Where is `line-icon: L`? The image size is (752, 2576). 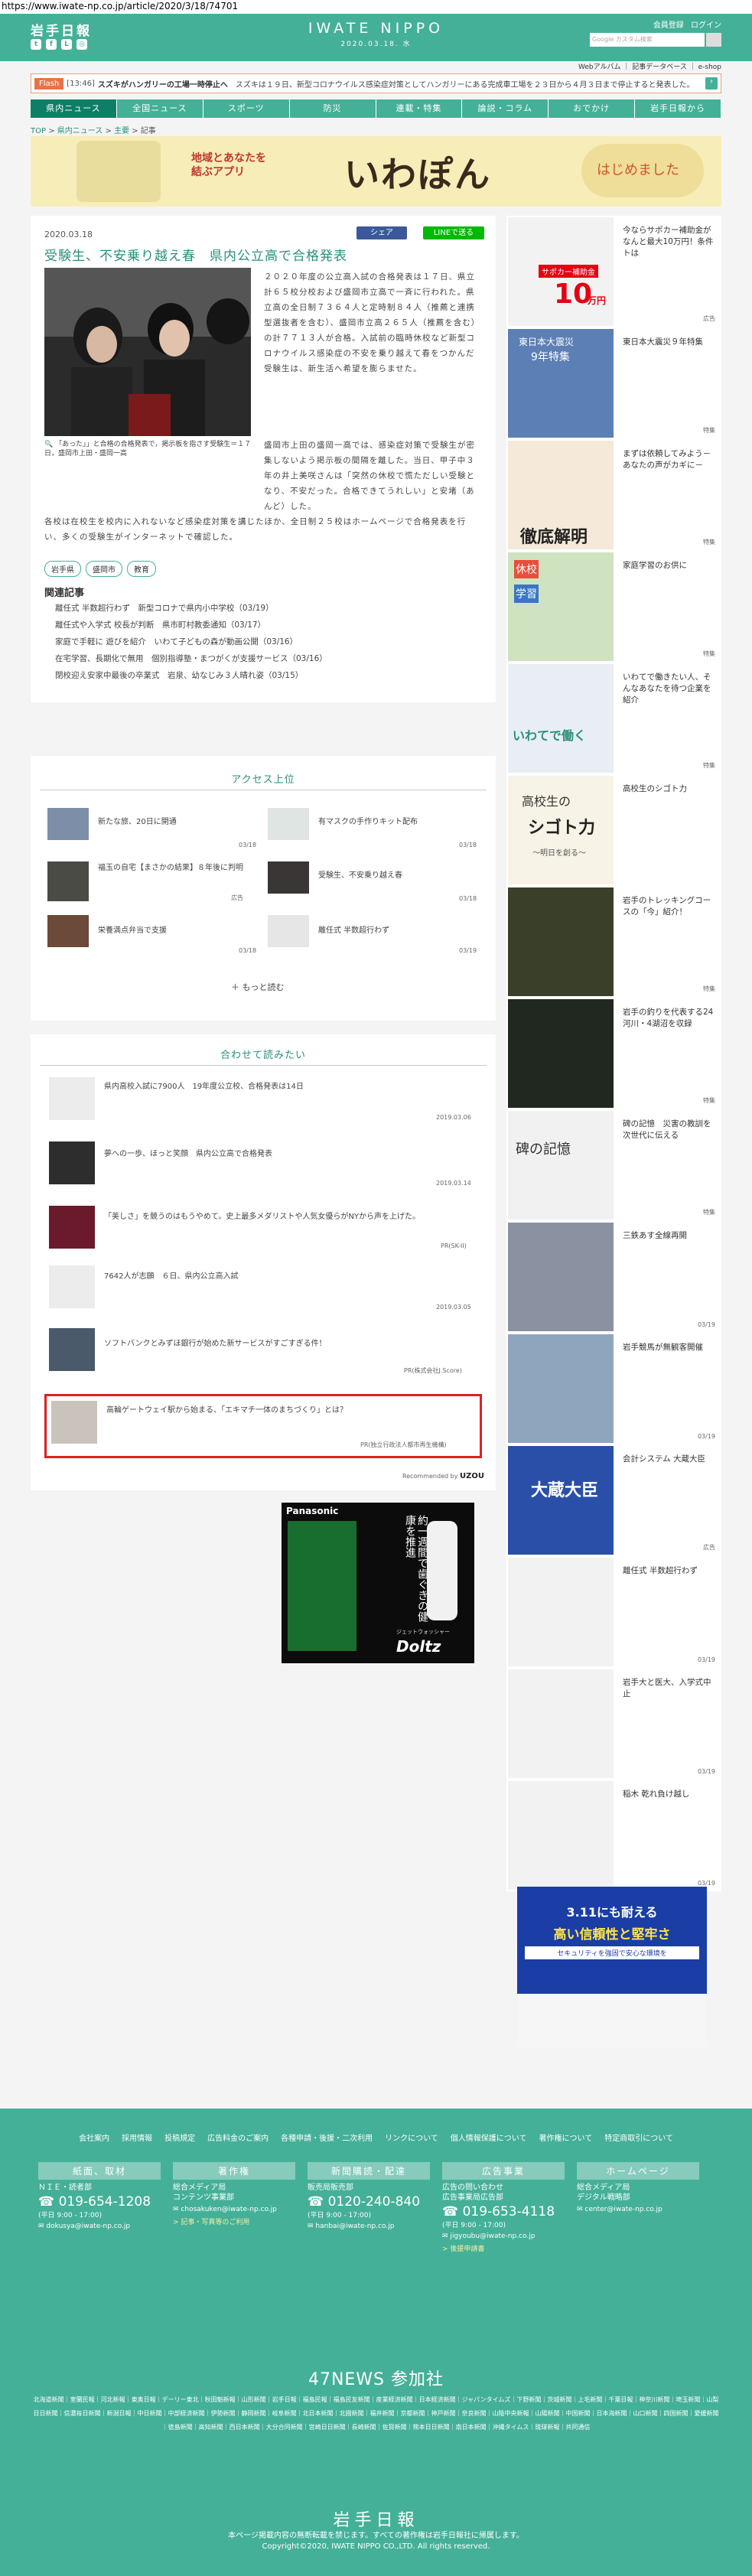
line-icon: L is located at coordinates (66, 45).